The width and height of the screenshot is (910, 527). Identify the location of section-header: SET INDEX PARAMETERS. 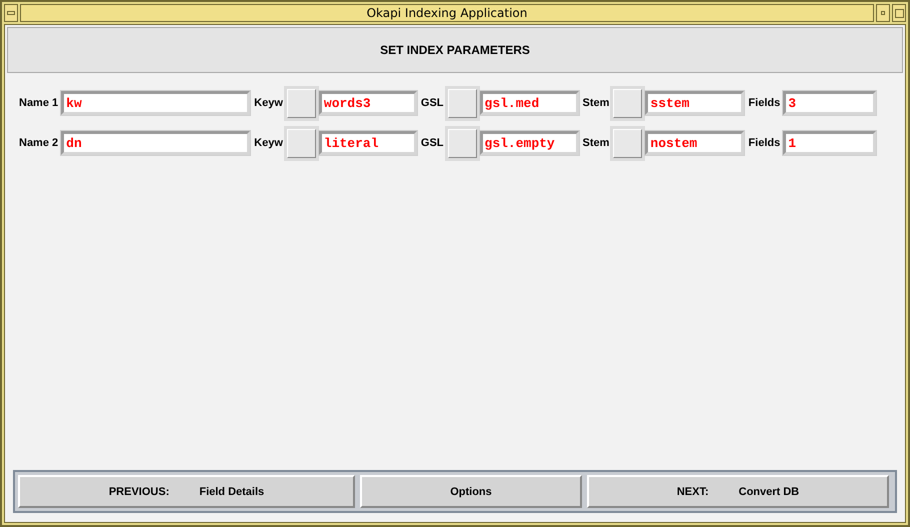
(455, 50).